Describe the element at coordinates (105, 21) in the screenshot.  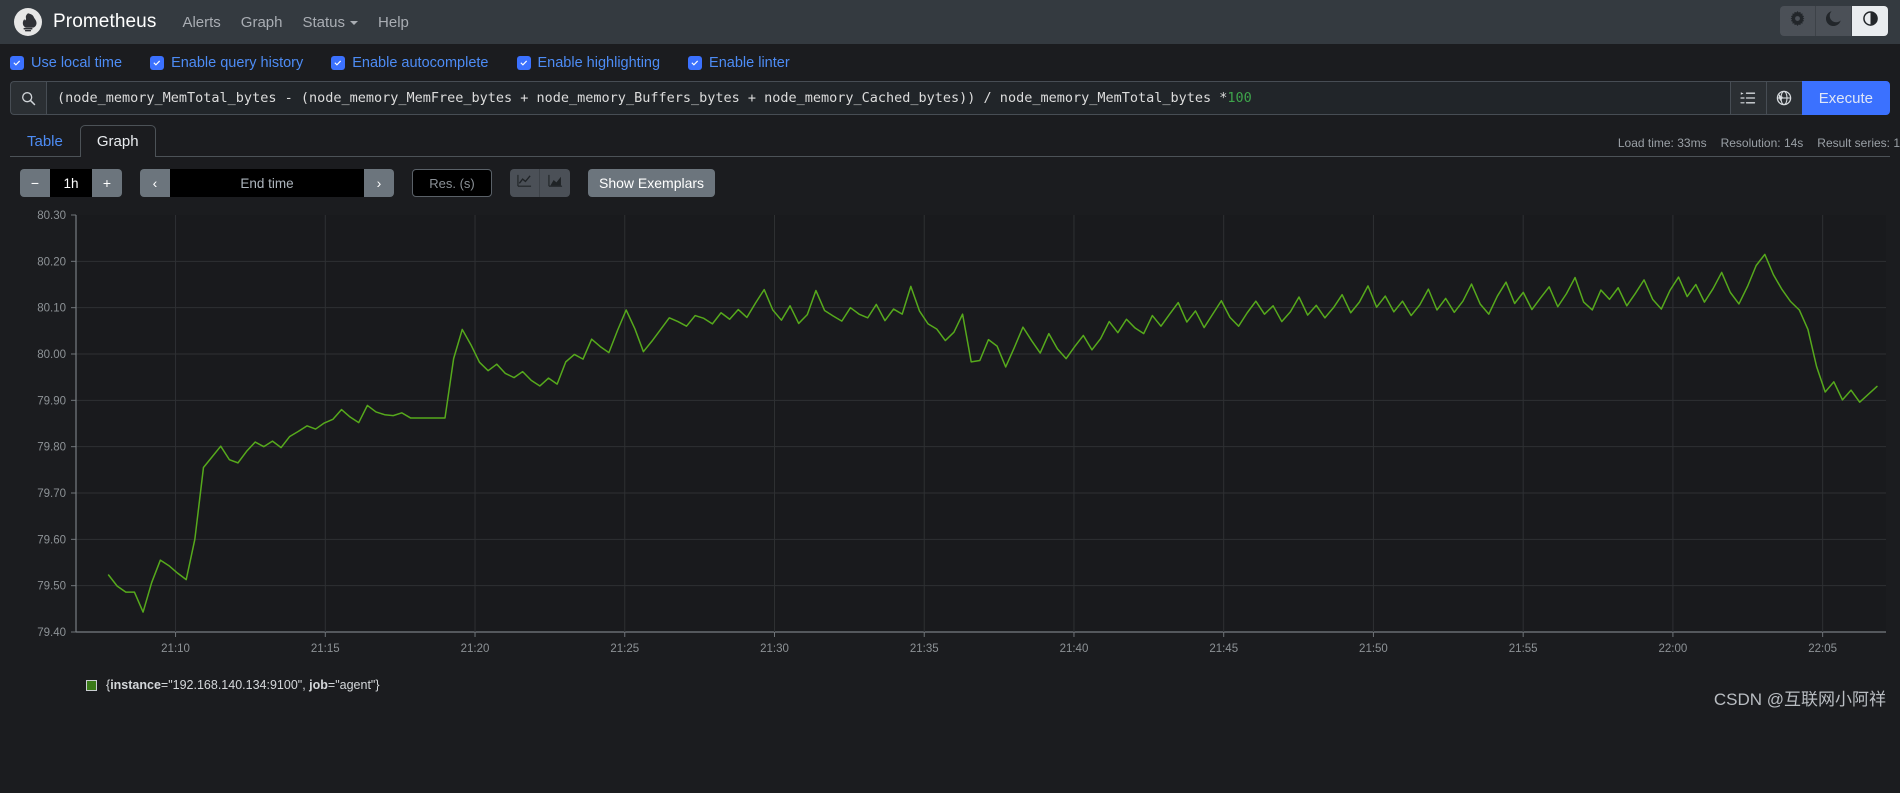
I see `brand-name: Prometheus` at that location.